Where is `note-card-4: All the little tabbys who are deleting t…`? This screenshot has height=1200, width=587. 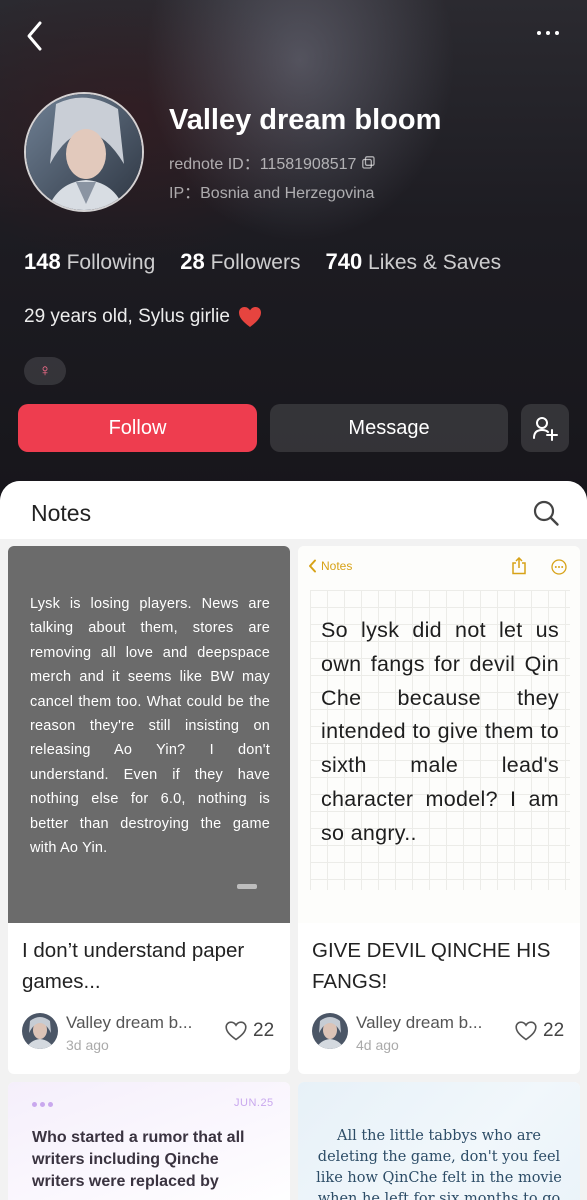
note-card-4: All the little tabbys who are deleting t… is located at coordinates (439, 1141).